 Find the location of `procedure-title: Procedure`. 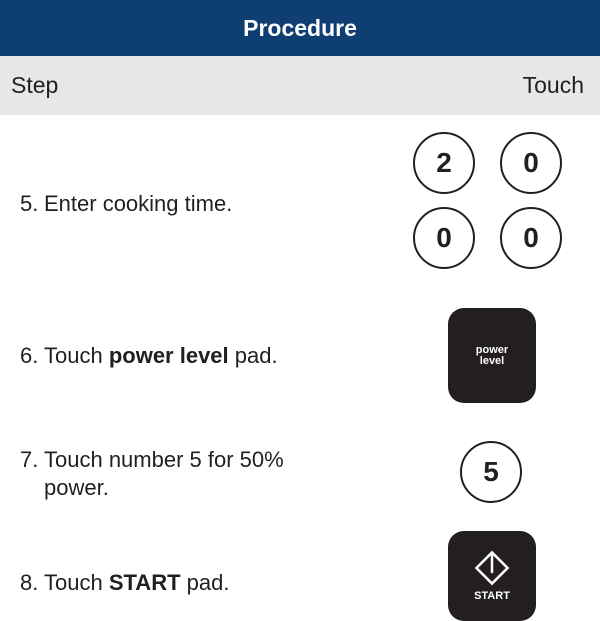

procedure-title: Procedure is located at coordinates (300, 27).